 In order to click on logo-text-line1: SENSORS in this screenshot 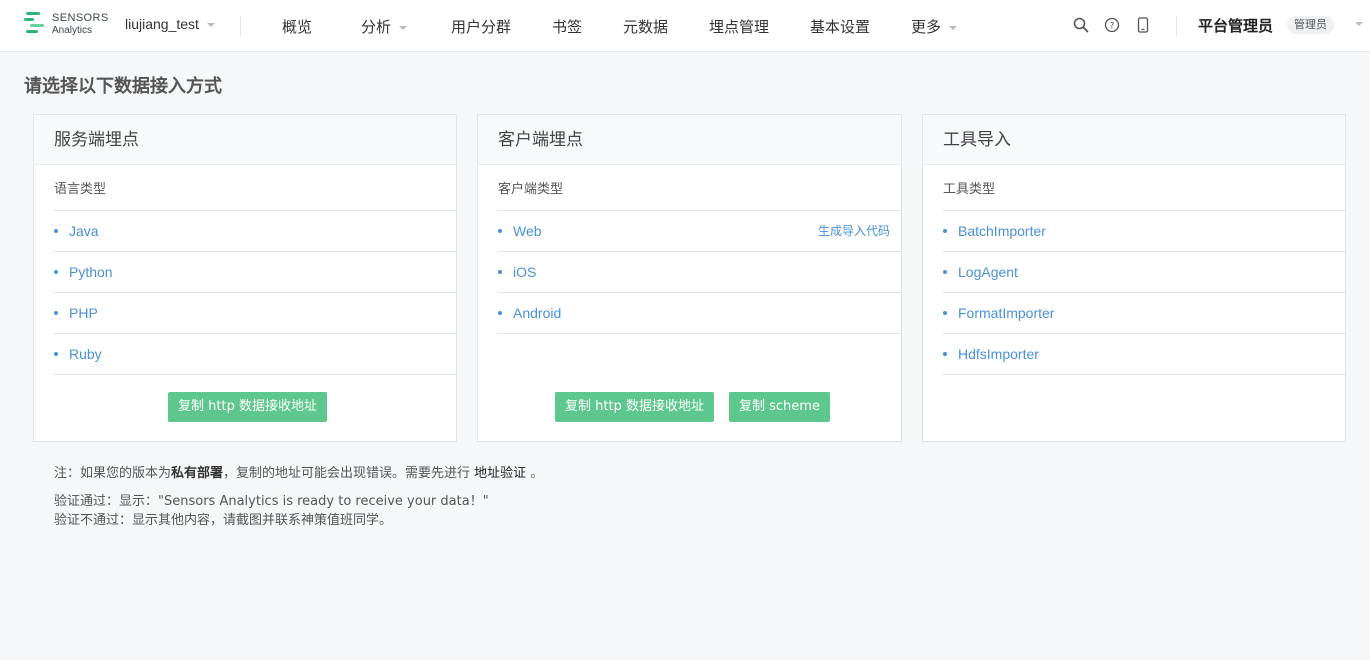, I will do `click(80, 18)`.